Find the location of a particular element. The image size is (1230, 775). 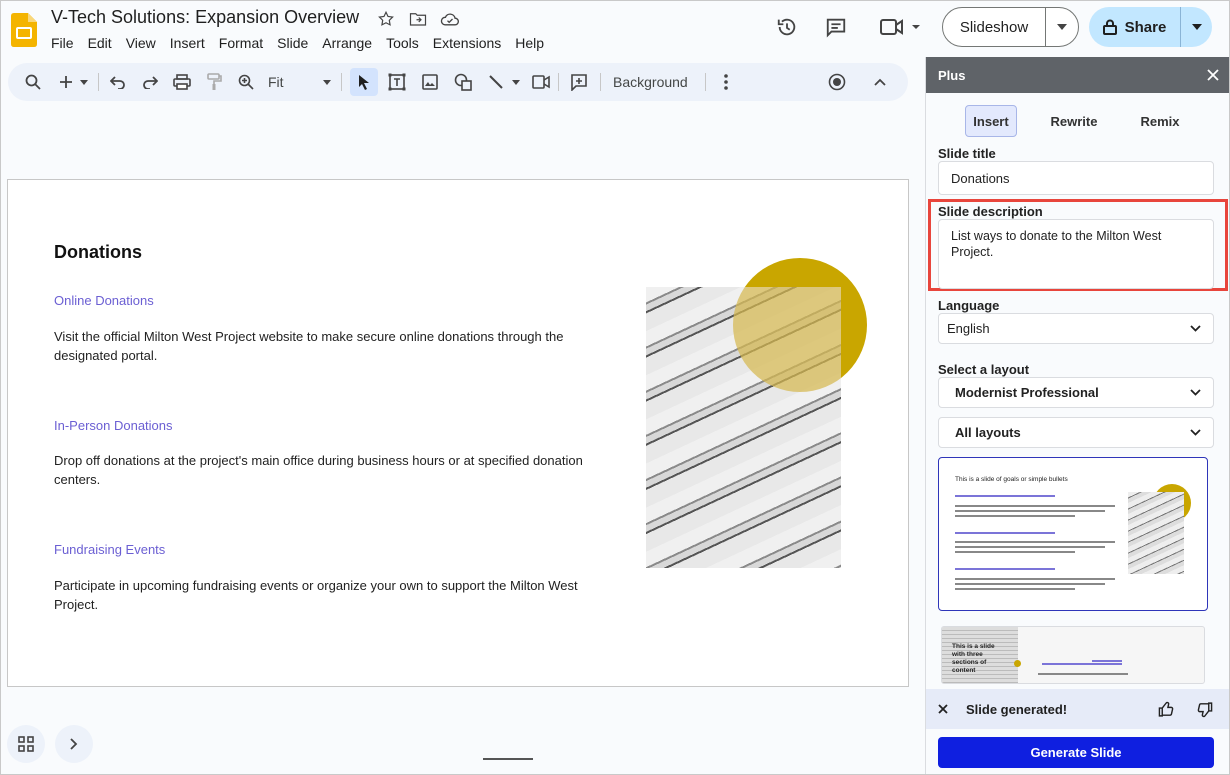

status-text: Slide generated! is located at coordinates (1017, 709).